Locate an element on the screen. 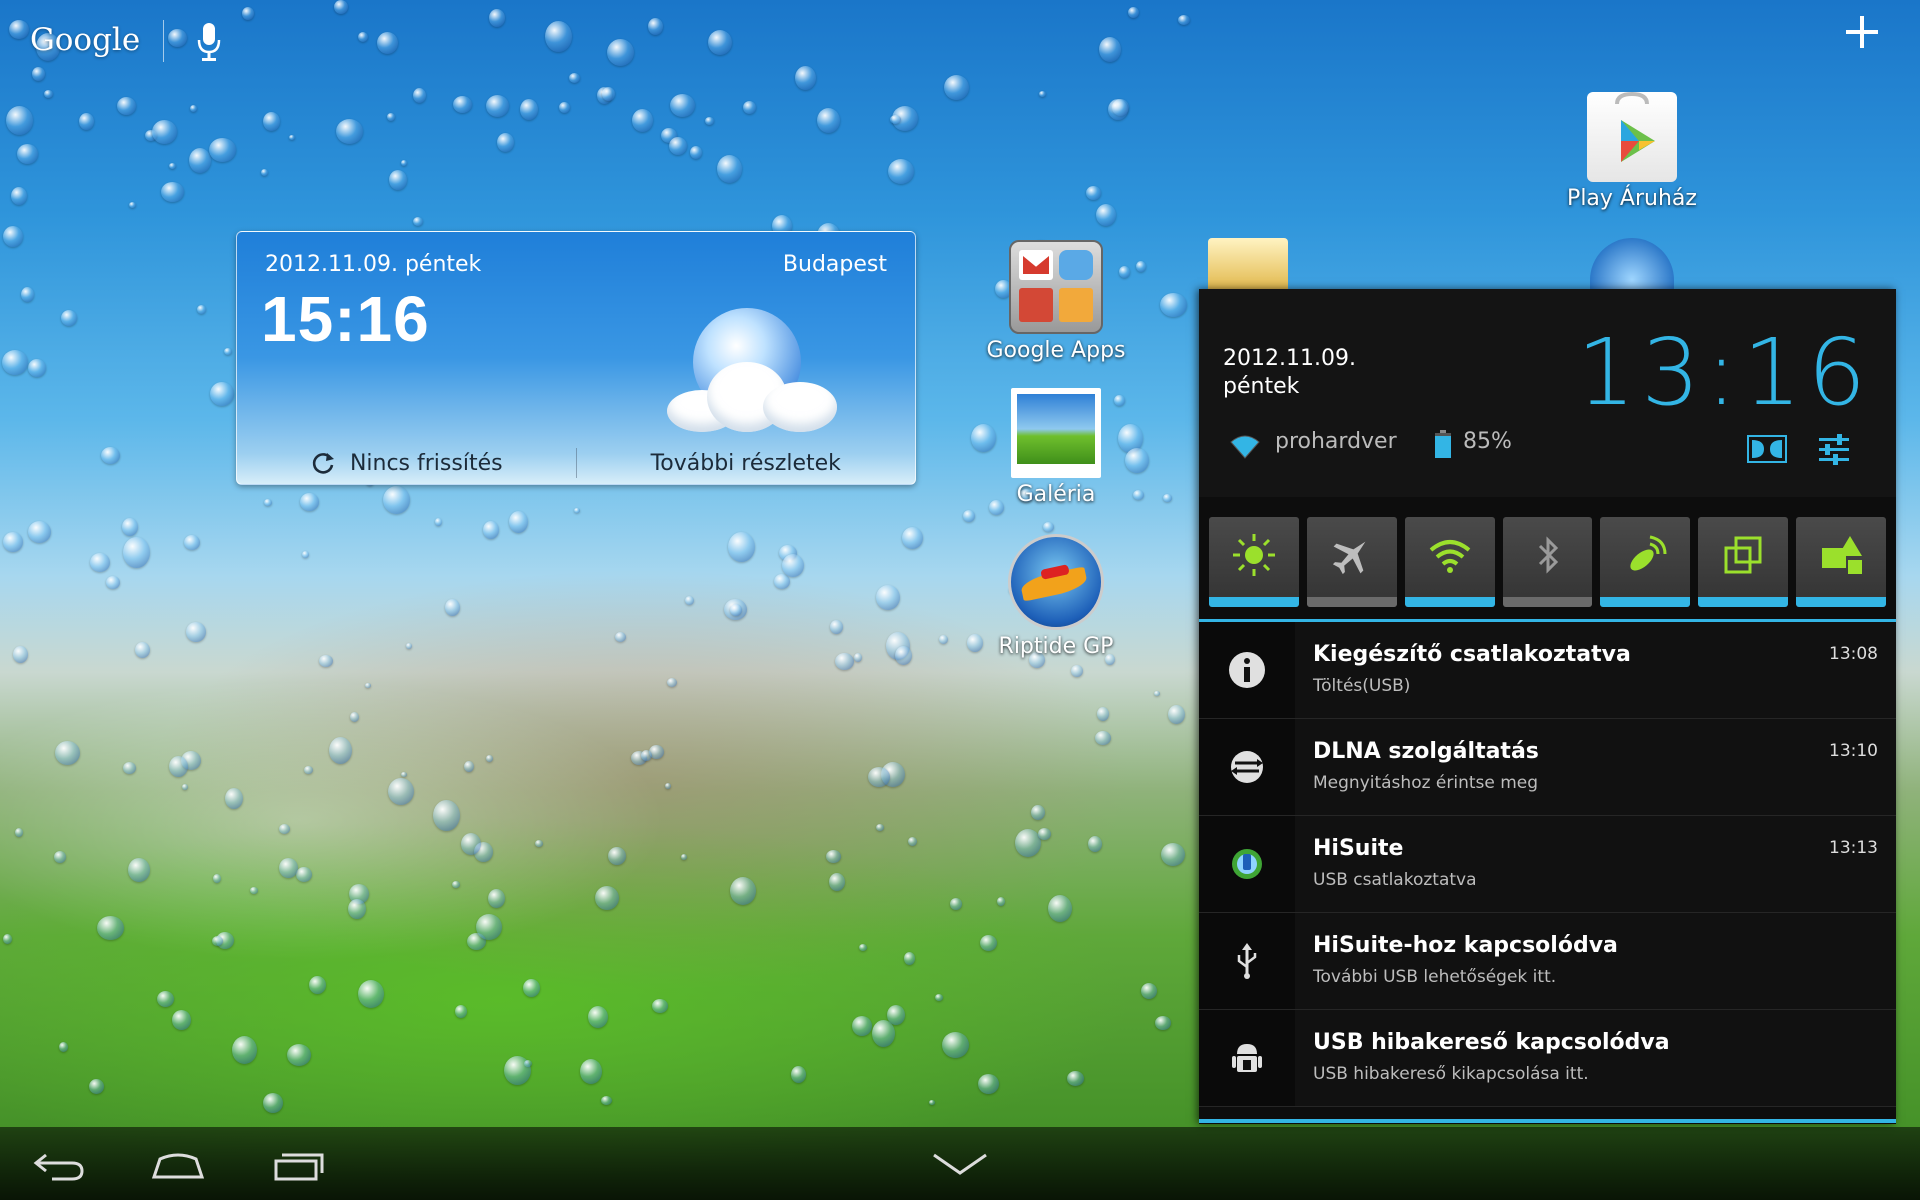  wifi-icon is located at coordinates (1449, 556).